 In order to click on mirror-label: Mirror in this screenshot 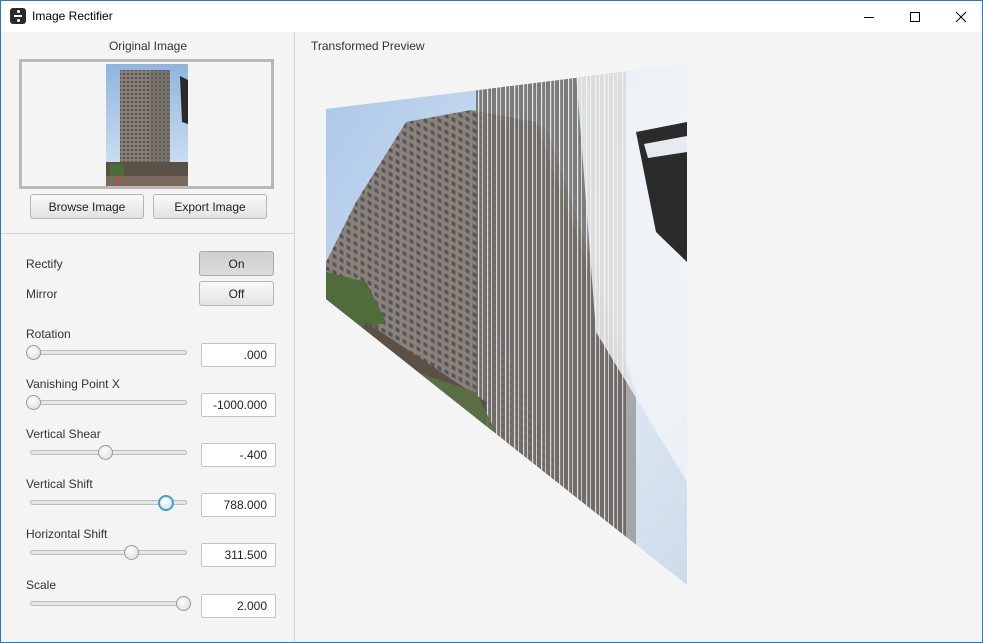, I will do `click(42, 294)`.